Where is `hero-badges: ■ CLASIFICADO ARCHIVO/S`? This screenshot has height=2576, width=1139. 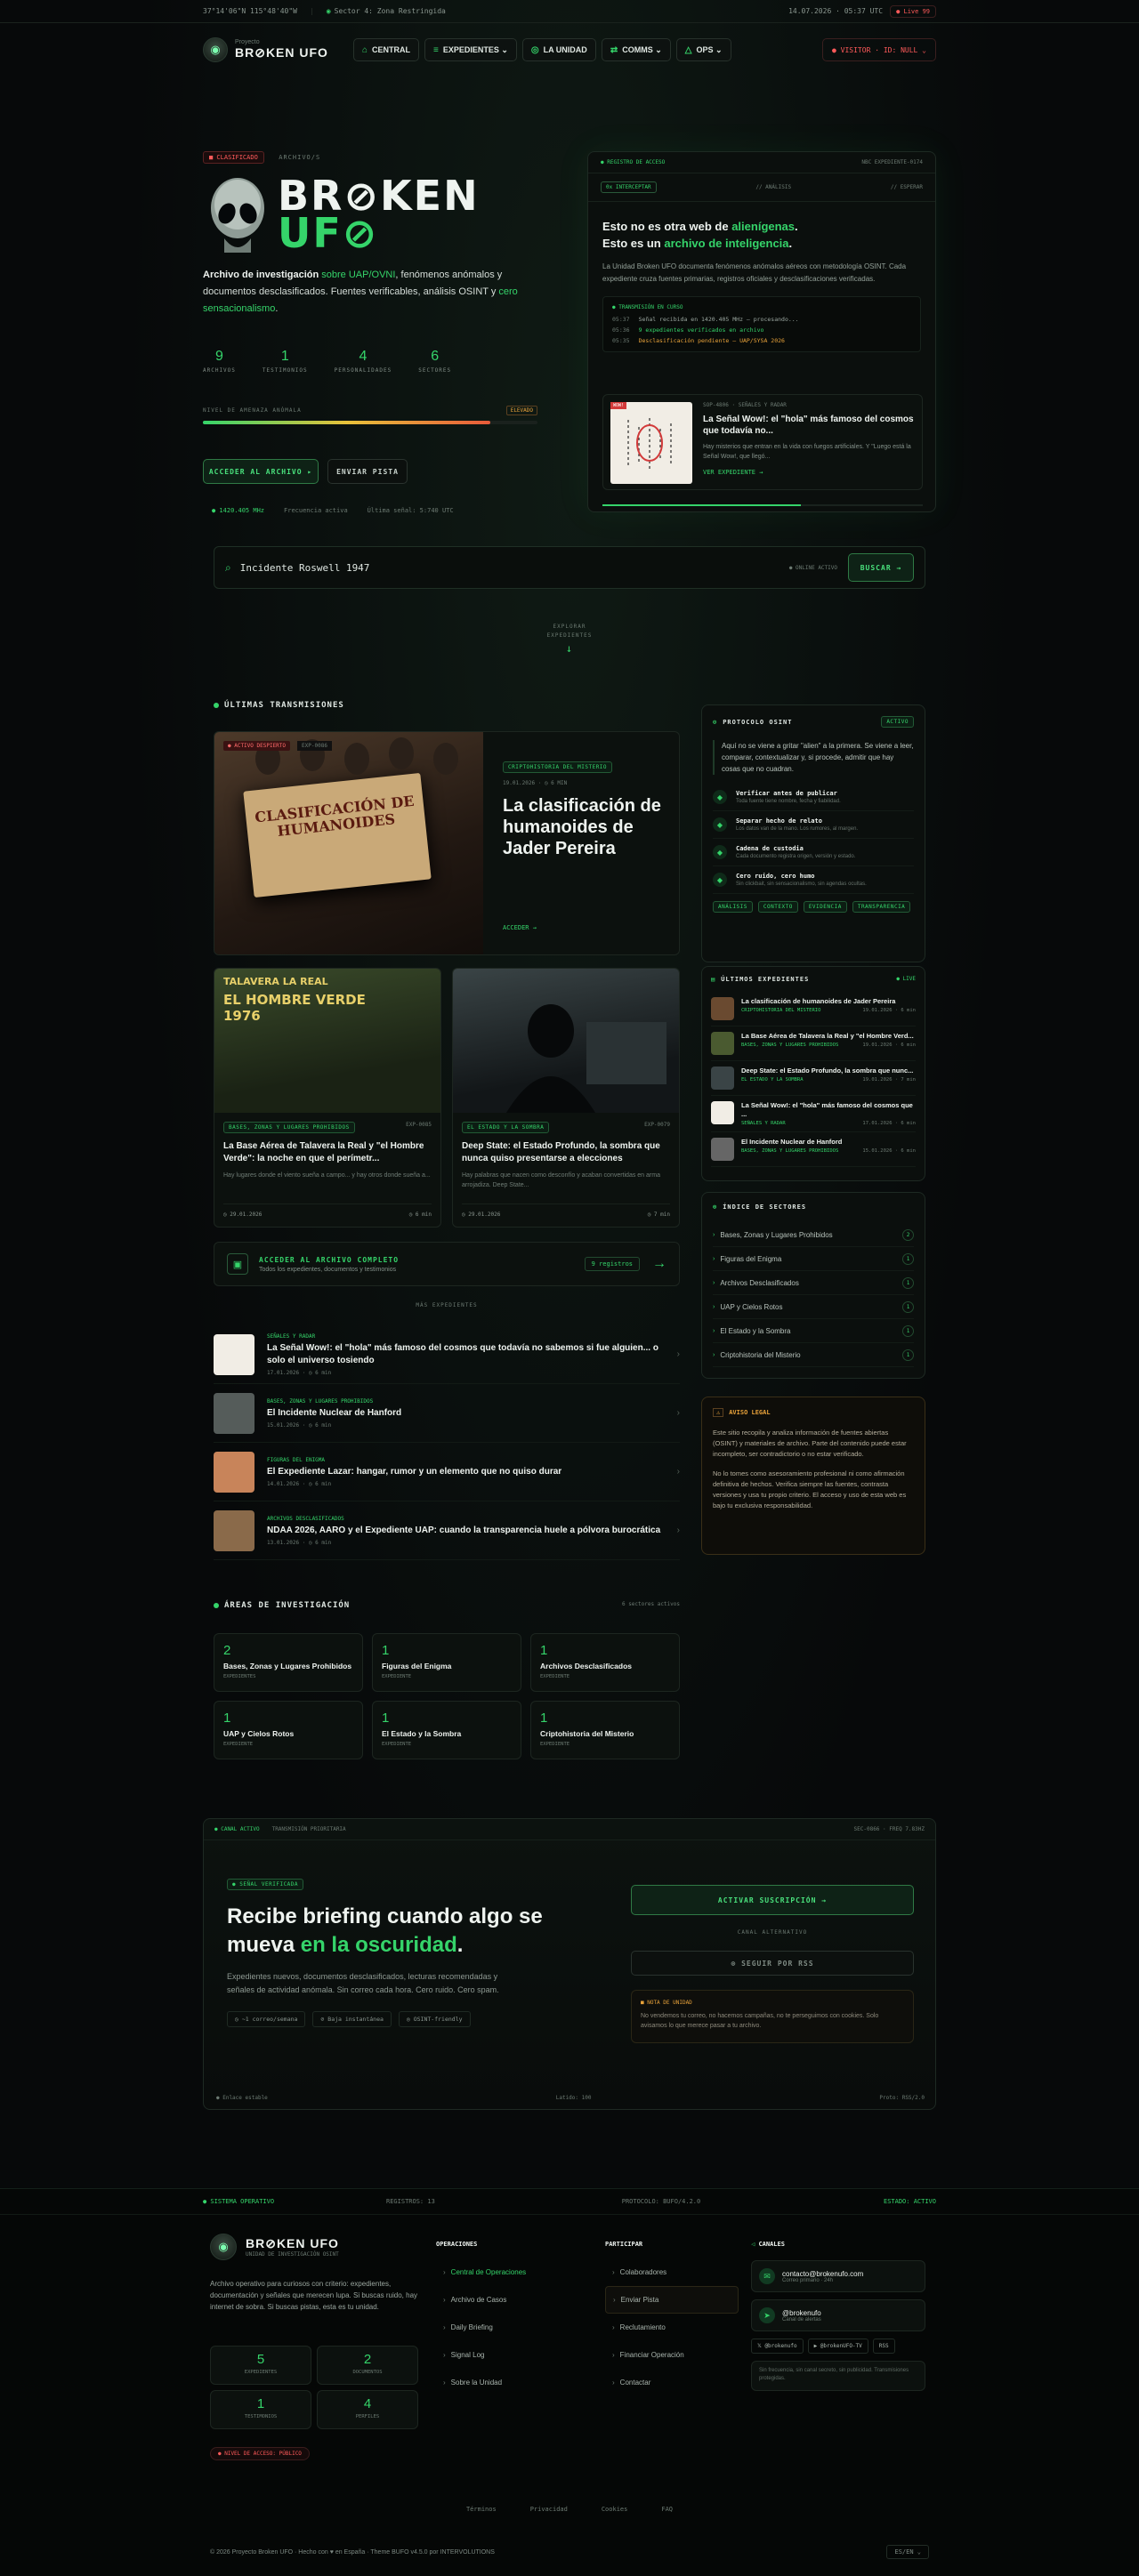
hero-badges: ■ CLASIFICADO ARCHIVO/S is located at coordinates (262, 156).